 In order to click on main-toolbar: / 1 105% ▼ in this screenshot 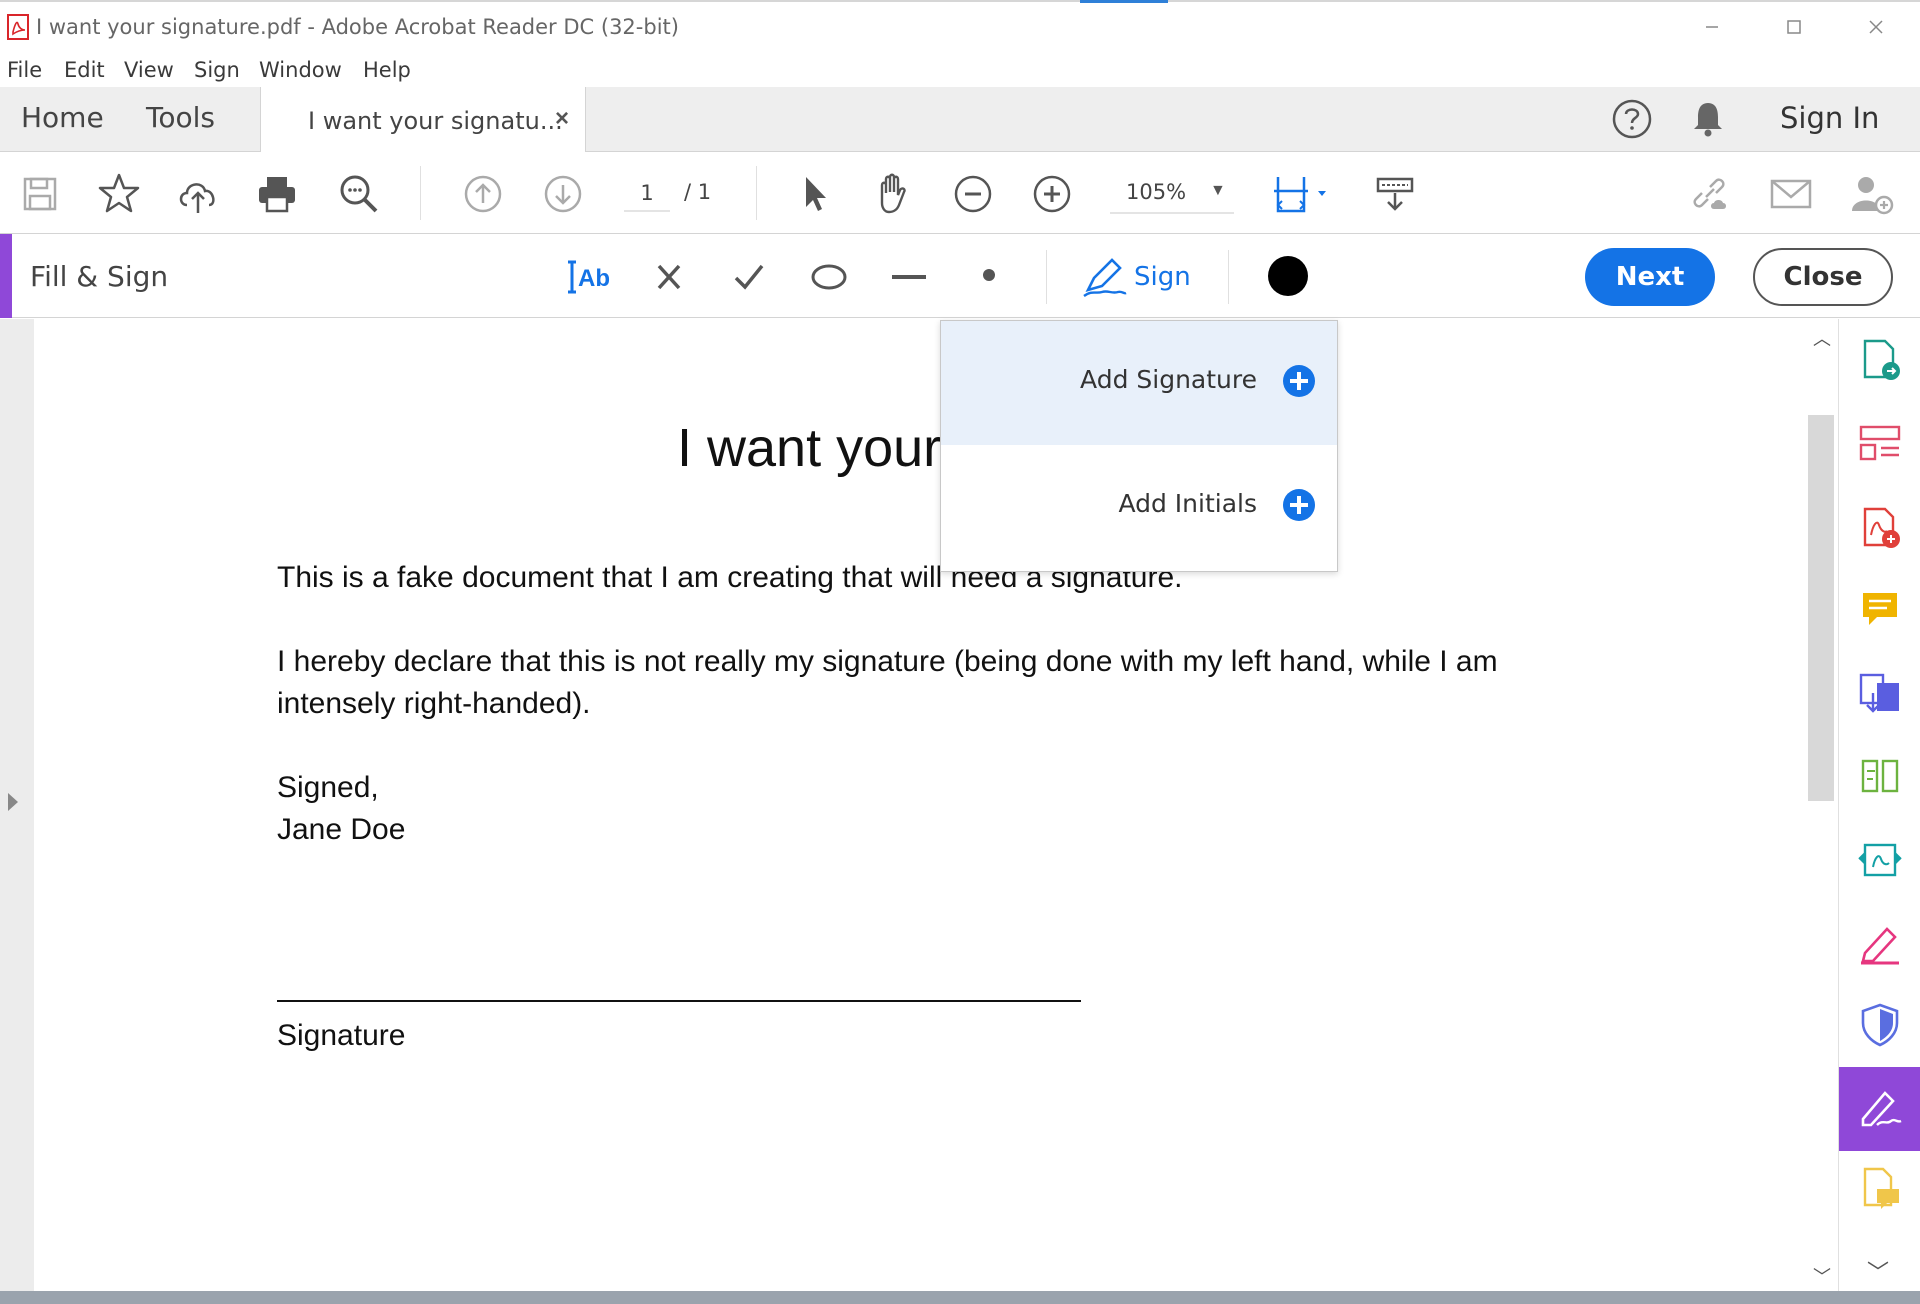, I will do `click(960, 193)`.